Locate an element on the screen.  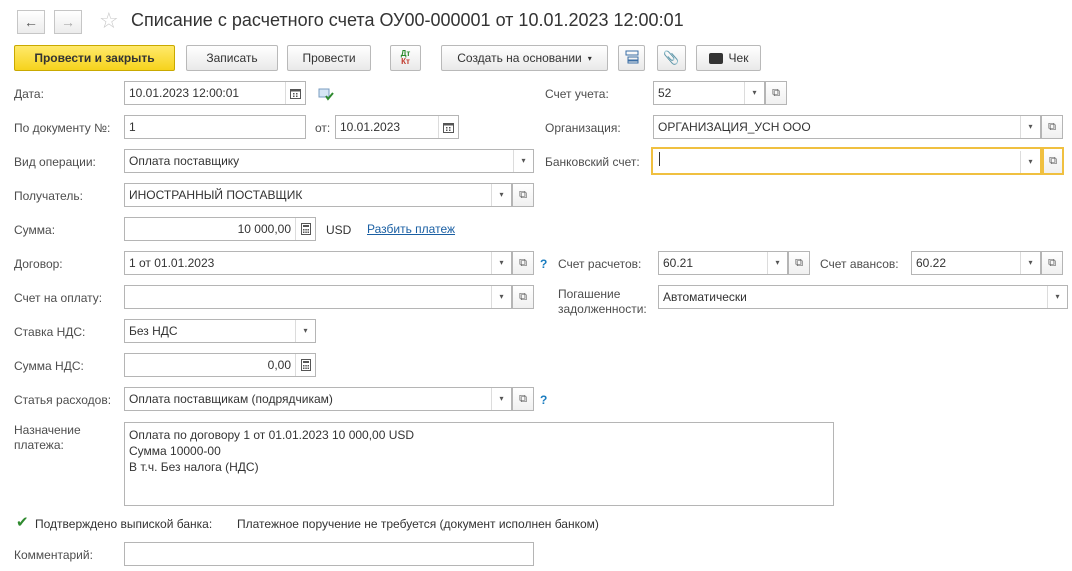
settlement-account-label: Счет расчетов: is located at coordinates (600, 264).